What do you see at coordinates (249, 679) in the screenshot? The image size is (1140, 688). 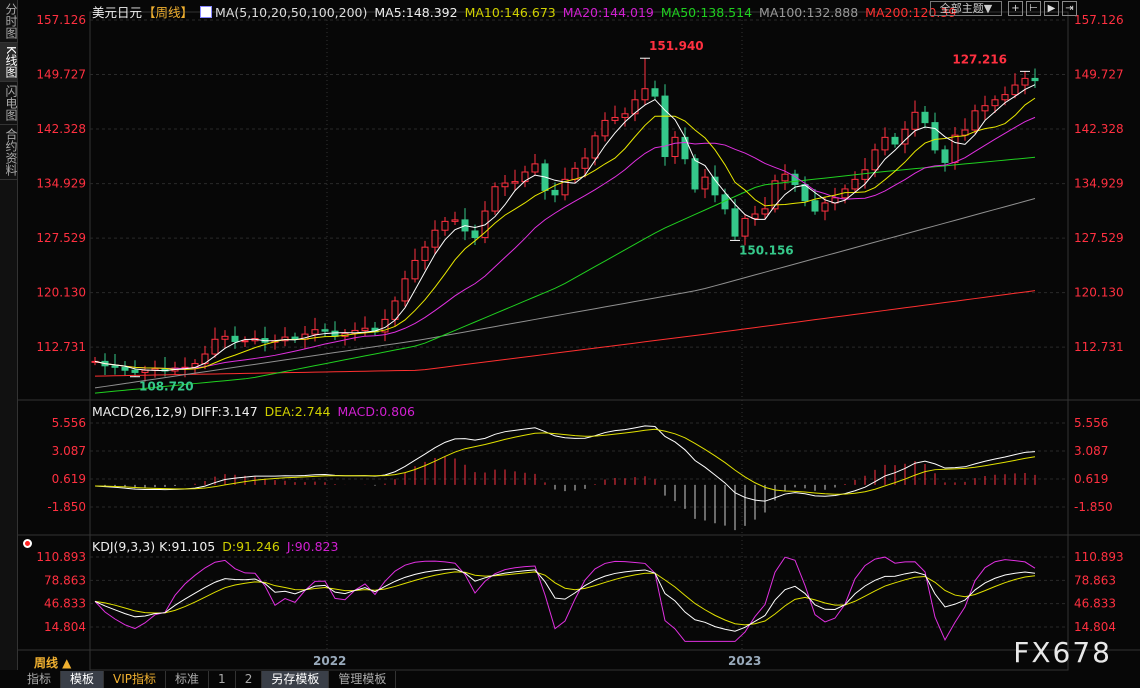 I see `tab-2: 2` at bounding box center [249, 679].